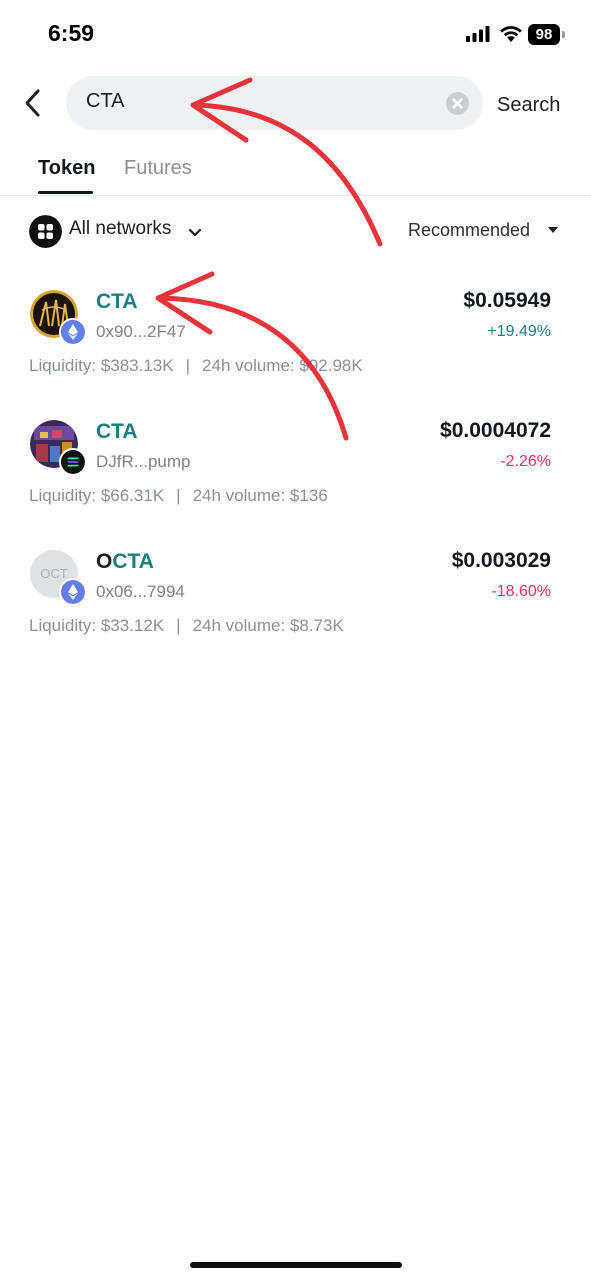 Image resolution: width=591 pixels, height=1280 pixels. I want to click on liquidity-value: Liquidity: $383.13K, so click(101, 365).